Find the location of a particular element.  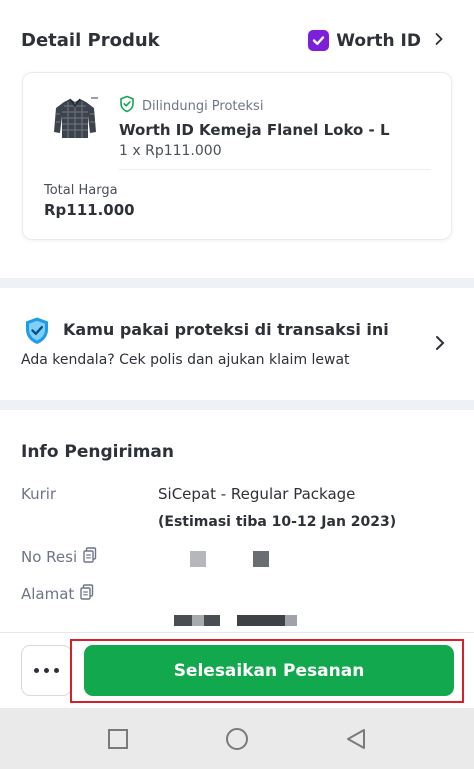

more-options-button is located at coordinates (46, 670).